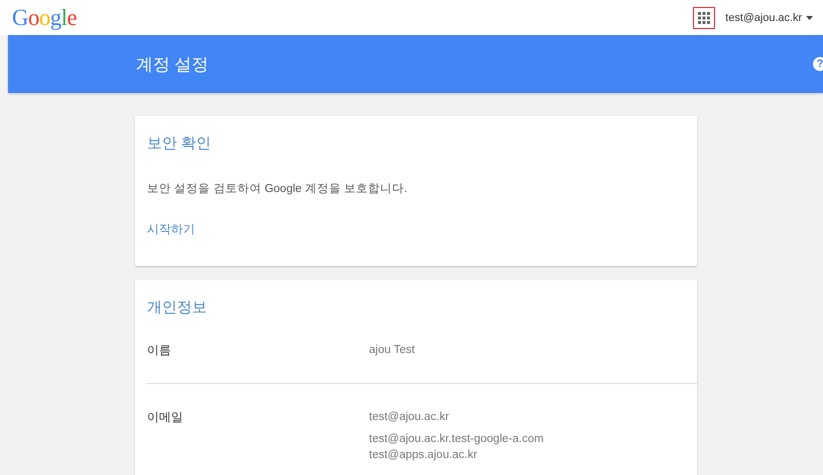 This screenshot has width=823, height=475. Describe the element at coordinates (179, 143) in the screenshot. I see `card-title: 보안 확인` at that location.